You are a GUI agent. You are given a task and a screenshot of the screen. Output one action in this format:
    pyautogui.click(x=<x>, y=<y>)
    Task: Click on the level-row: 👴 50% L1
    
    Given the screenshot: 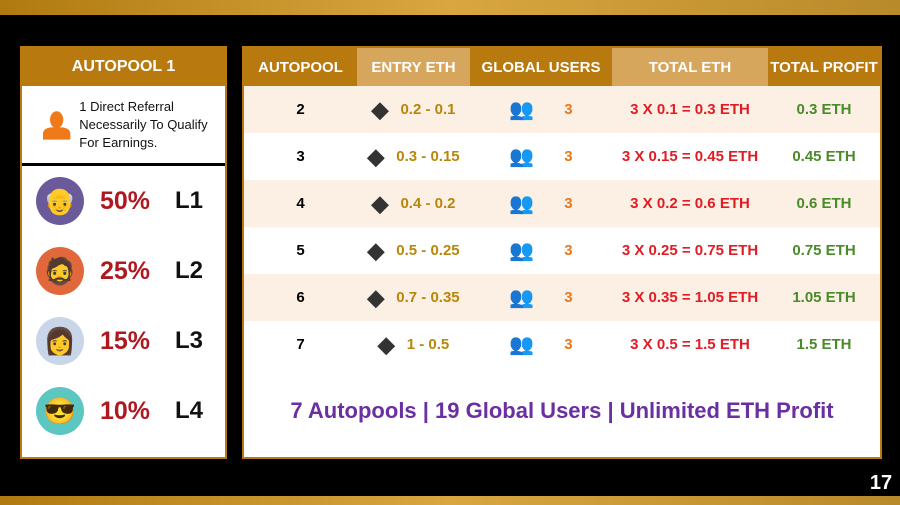 What is the action you would take?
    pyautogui.click(x=123, y=201)
    